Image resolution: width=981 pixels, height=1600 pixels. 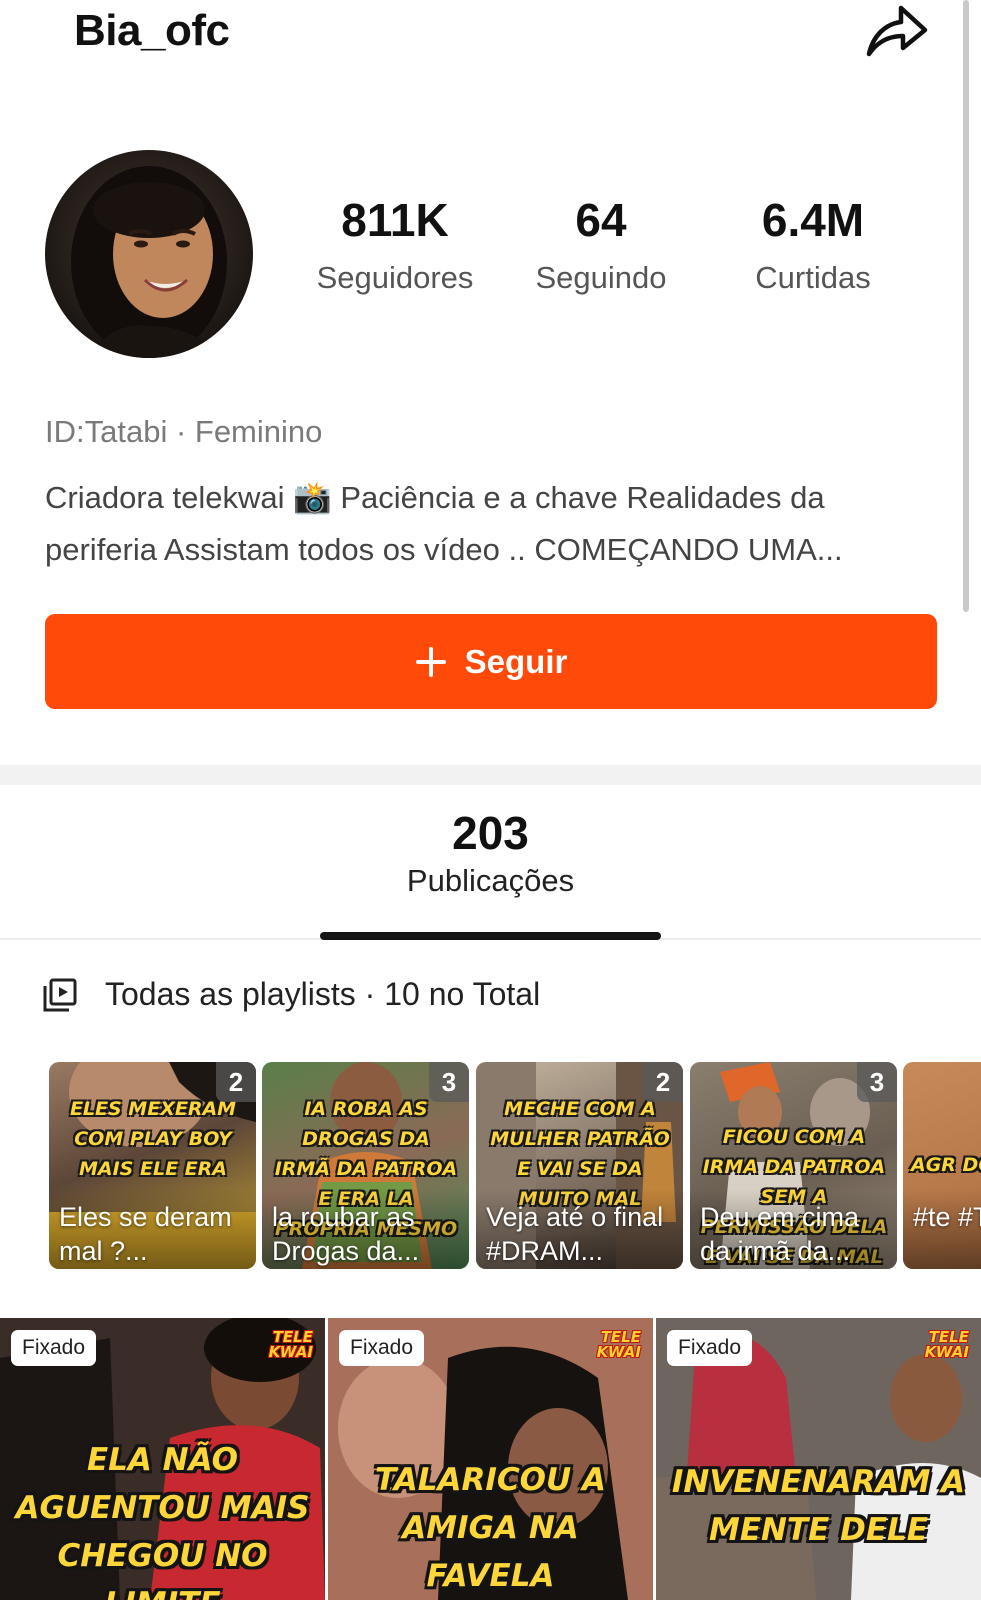 What do you see at coordinates (490, 880) in the screenshot?
I see `publications-label: Publicações` at bounding box center [490, 880].